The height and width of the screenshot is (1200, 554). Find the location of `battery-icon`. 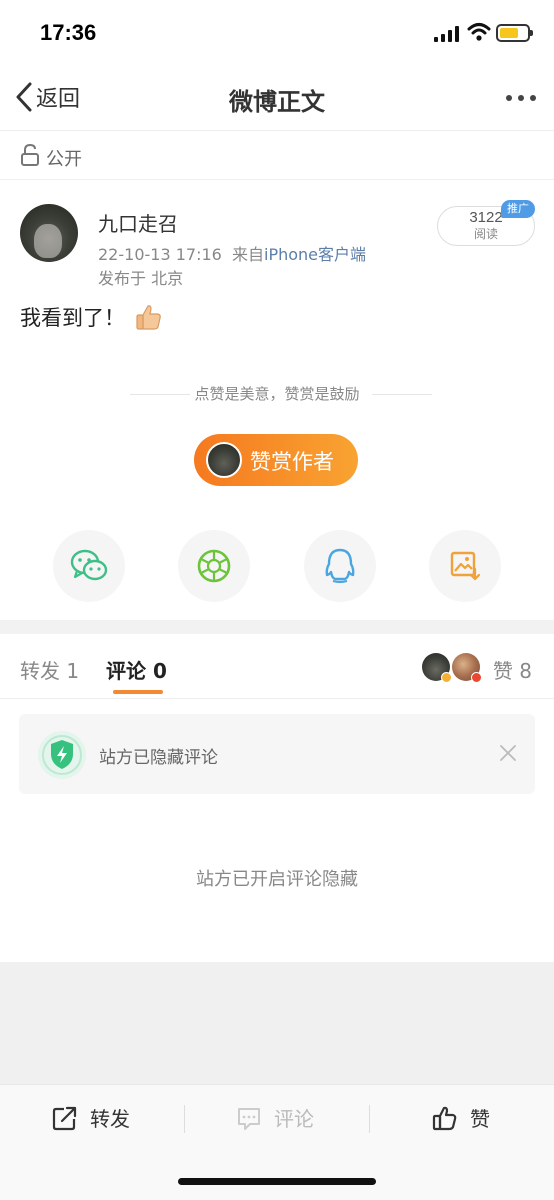

battery-icon is located at coordinates (514, 33).